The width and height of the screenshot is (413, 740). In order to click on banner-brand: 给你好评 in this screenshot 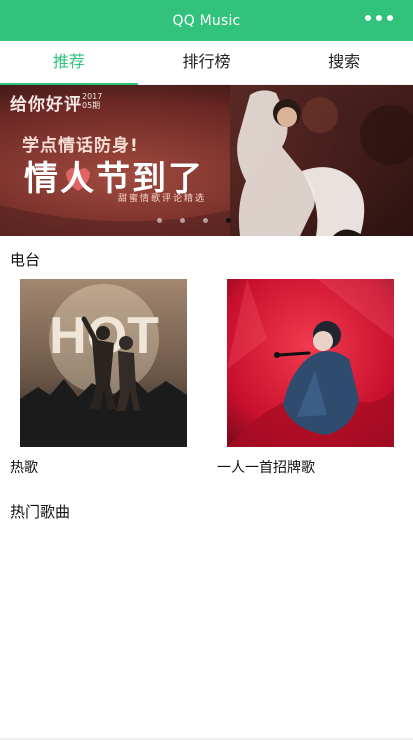, I will do `click(46, 105)`.